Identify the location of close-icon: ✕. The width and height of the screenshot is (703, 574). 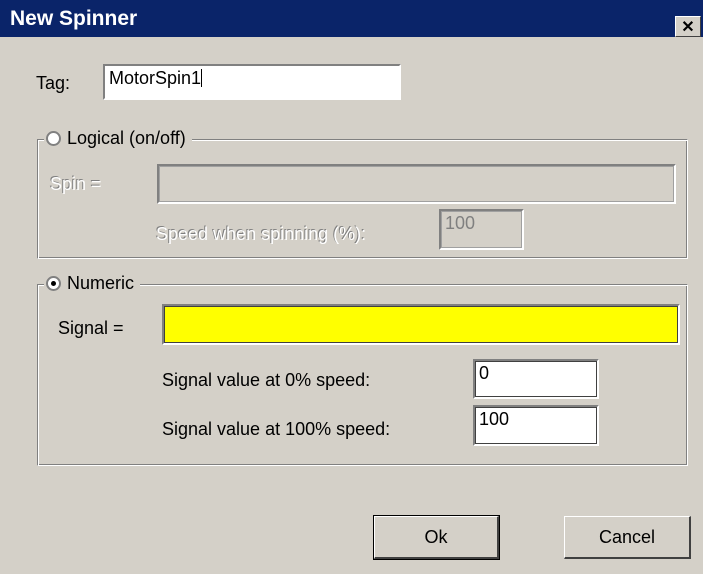
(688, 27).